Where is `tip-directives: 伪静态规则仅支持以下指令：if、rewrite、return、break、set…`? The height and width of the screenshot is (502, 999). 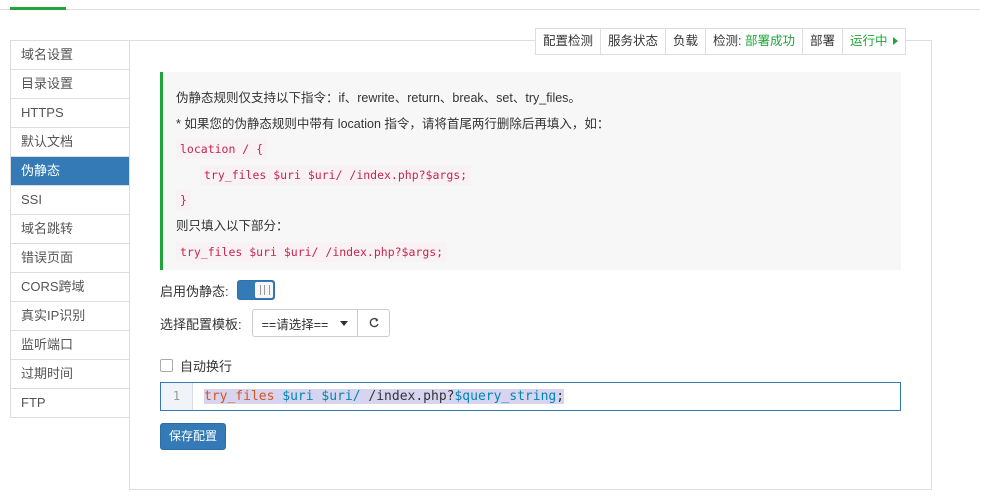
tip-directives: 伪静态规则仅支持以下指令：if、rewrite、return、break、set… is located at coordinates (378, 98).